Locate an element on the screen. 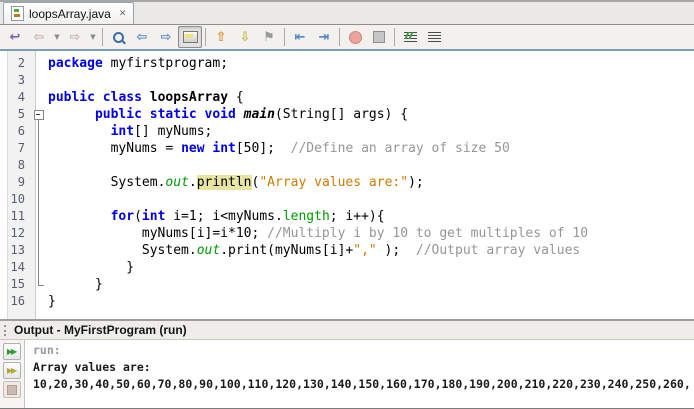 Image resolution: width=694 pixels, height=409 pixels. code-token-pl: ); is located at coordinates (416, 182).